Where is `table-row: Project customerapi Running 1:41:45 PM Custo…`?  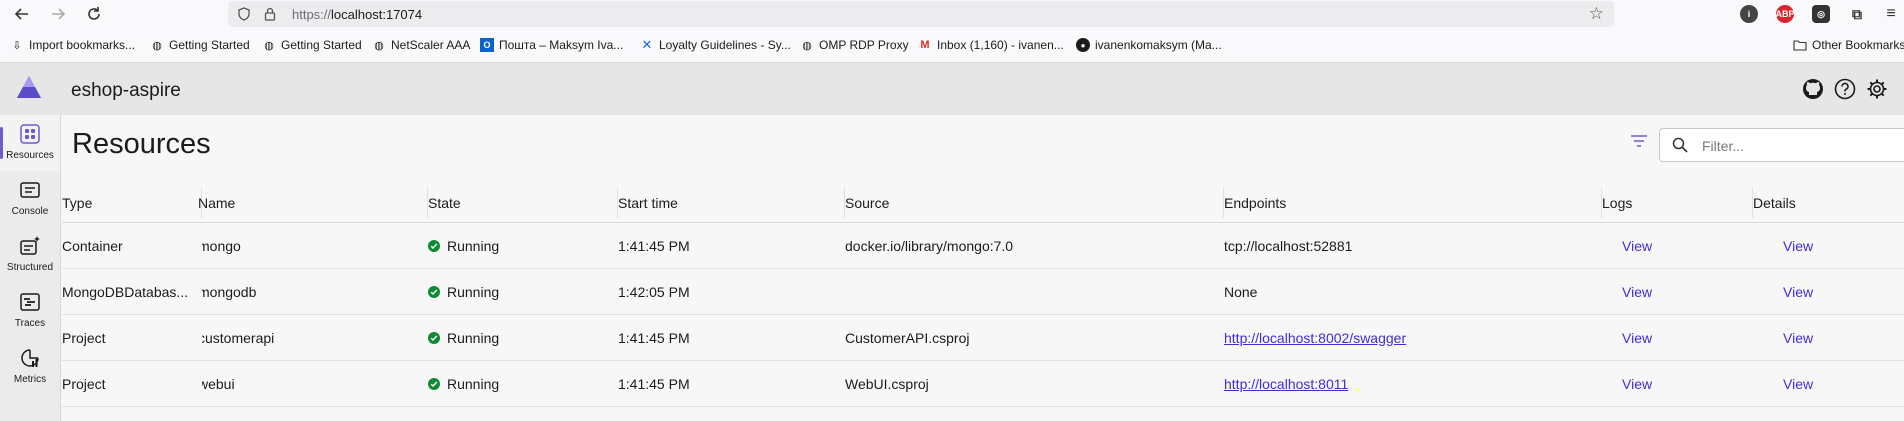
table-row: Project customerapi Running 1:41:45 PM Custo… is located at coordinates (983, 337).